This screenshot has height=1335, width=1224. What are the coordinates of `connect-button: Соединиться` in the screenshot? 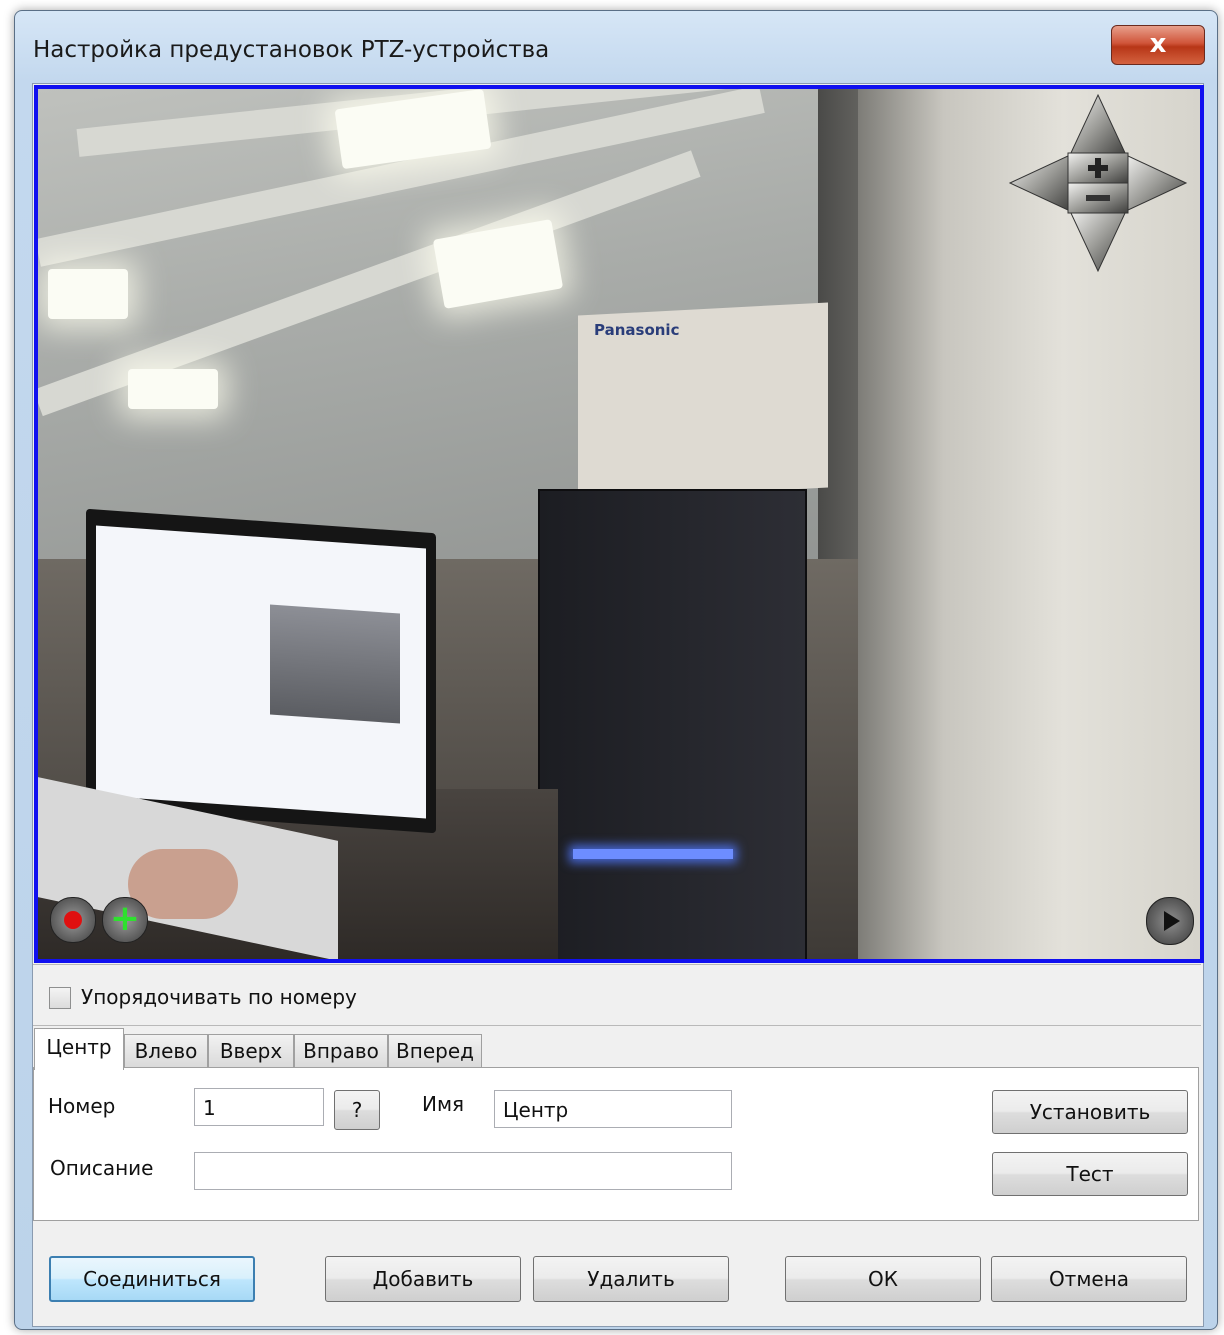 It's located at (152, 1279).